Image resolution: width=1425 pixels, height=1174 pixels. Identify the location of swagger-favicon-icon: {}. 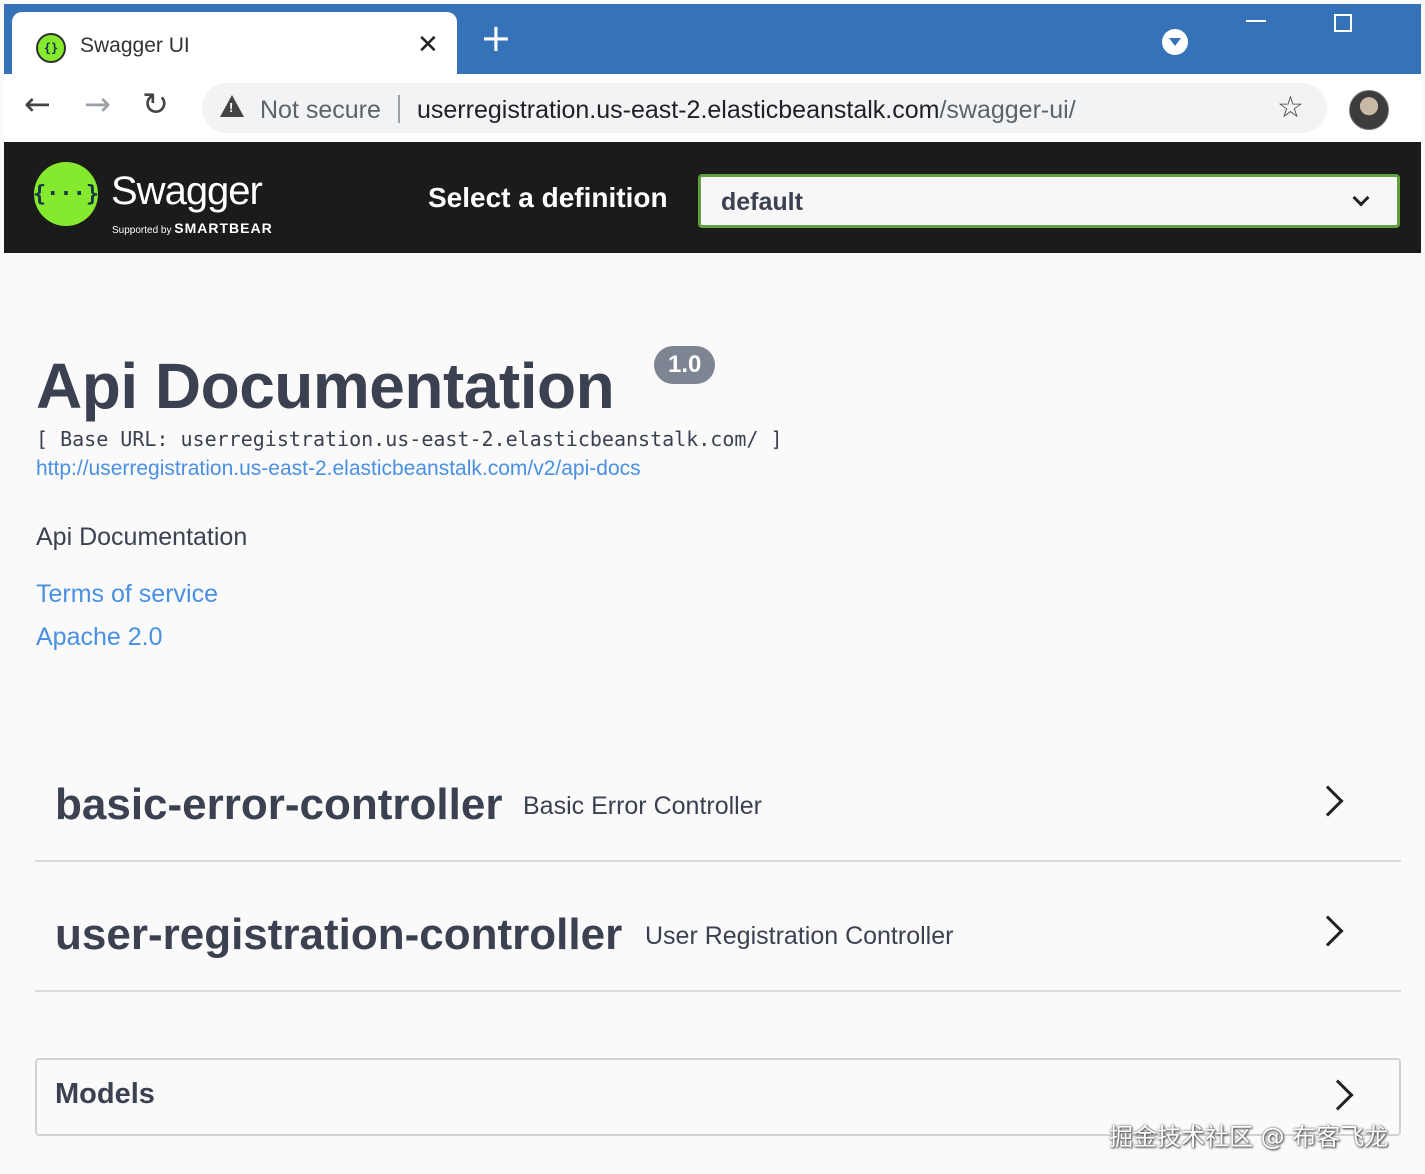
(51, 48).